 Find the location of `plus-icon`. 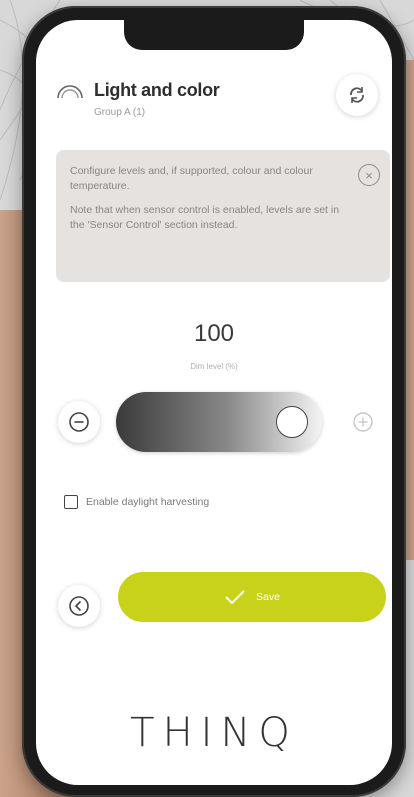

plus-icon is located at coordinates (363, 422).